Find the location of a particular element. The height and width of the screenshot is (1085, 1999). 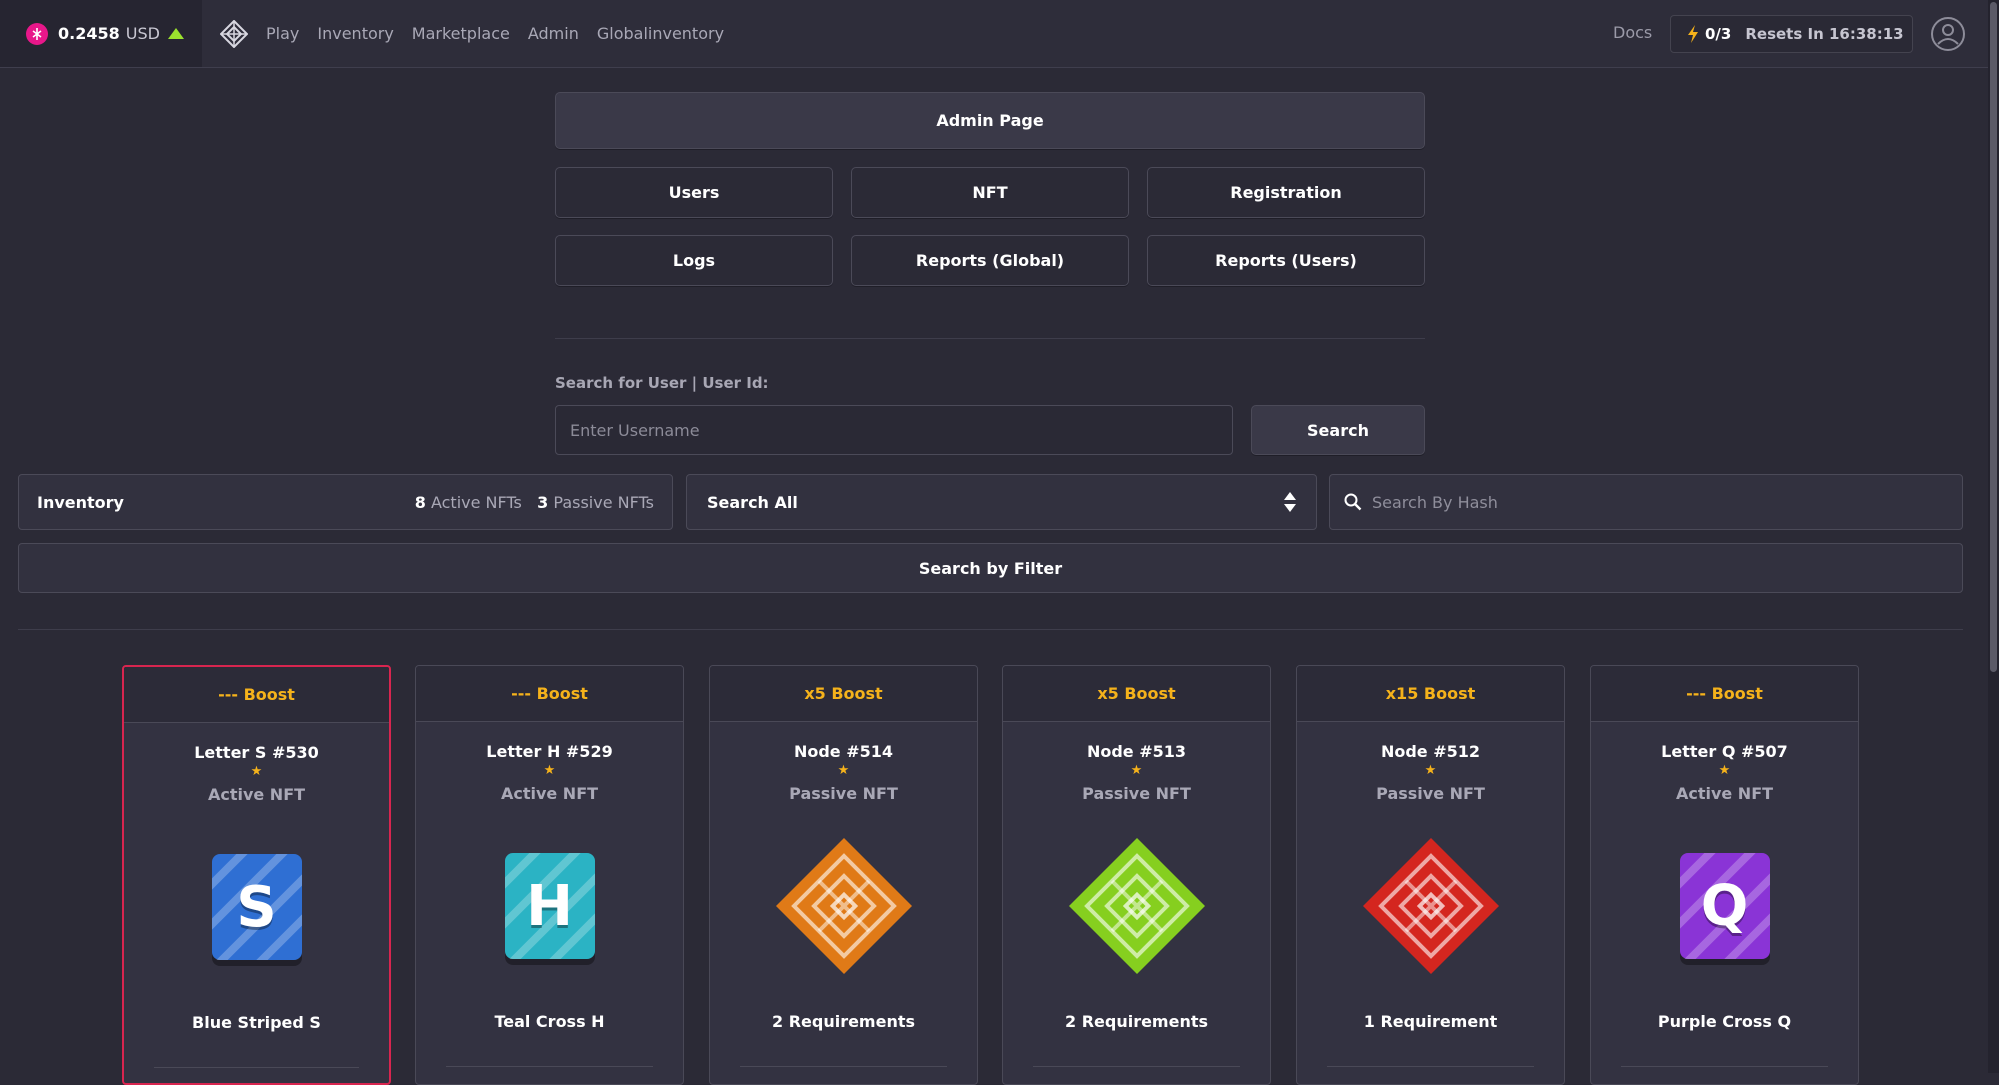

admin-page-button: Admin Page is located at coordinates (990, 120).